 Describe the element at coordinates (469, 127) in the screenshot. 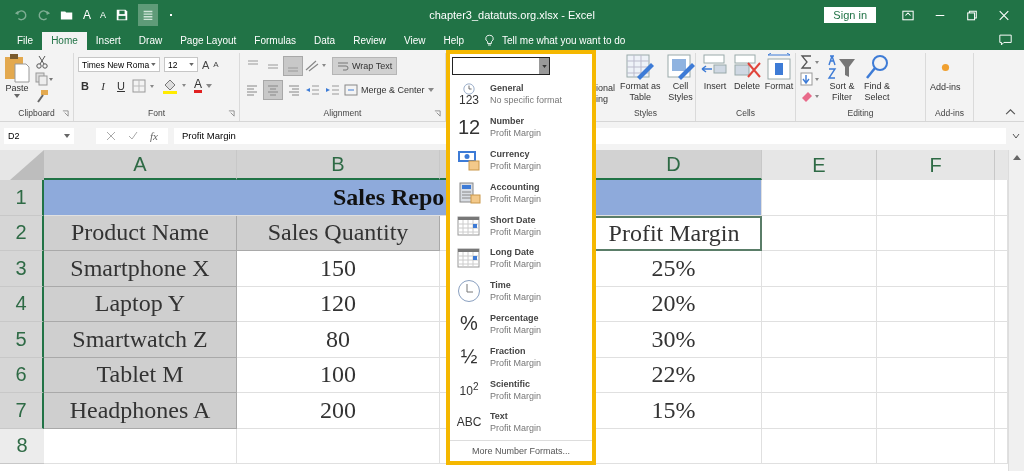

I see `format-glyph: 12` at that location.